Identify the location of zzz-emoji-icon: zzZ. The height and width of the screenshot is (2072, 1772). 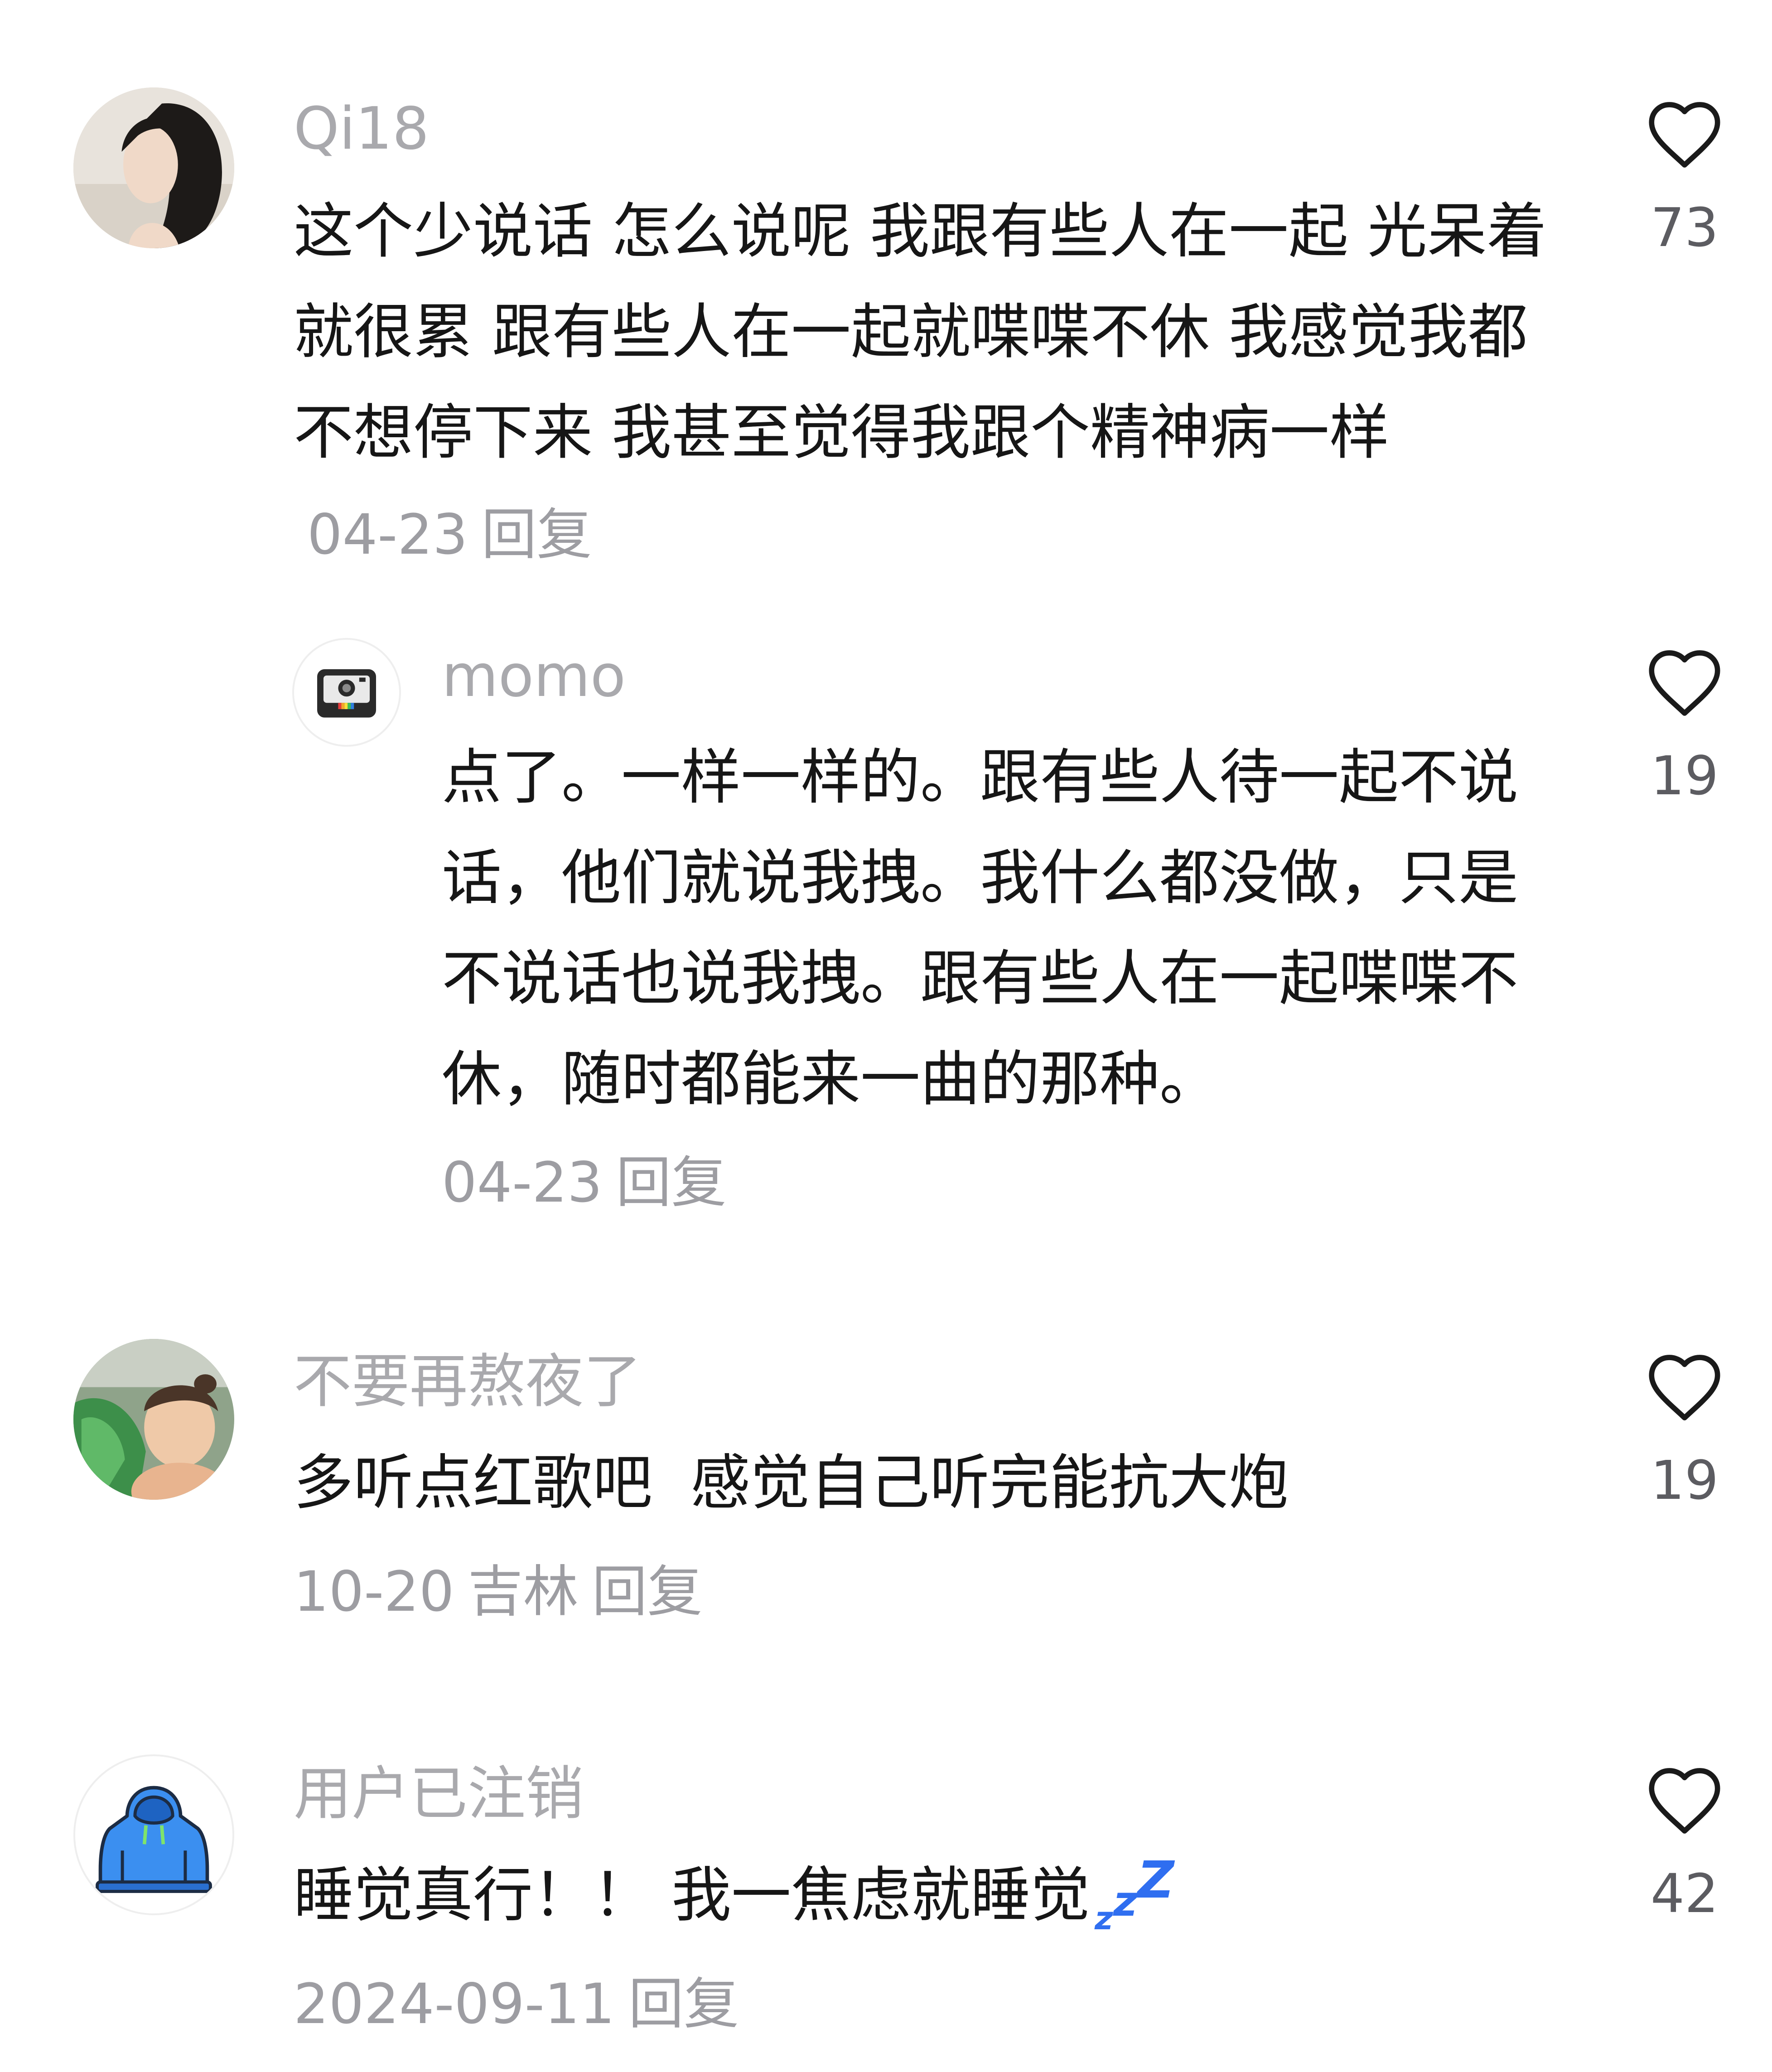
(1134, 1894).